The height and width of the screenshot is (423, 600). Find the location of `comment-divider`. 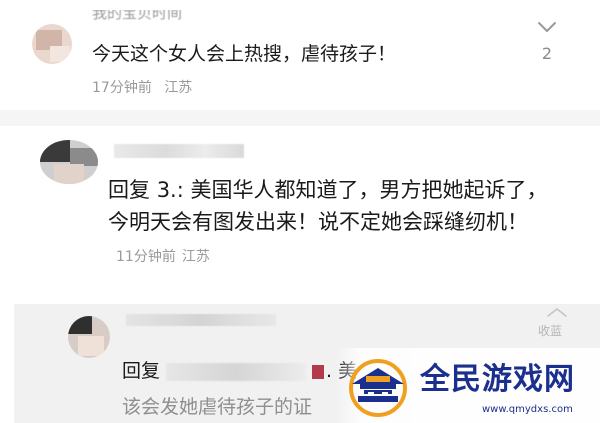

comment-divider is located at coordinates (300, 118).